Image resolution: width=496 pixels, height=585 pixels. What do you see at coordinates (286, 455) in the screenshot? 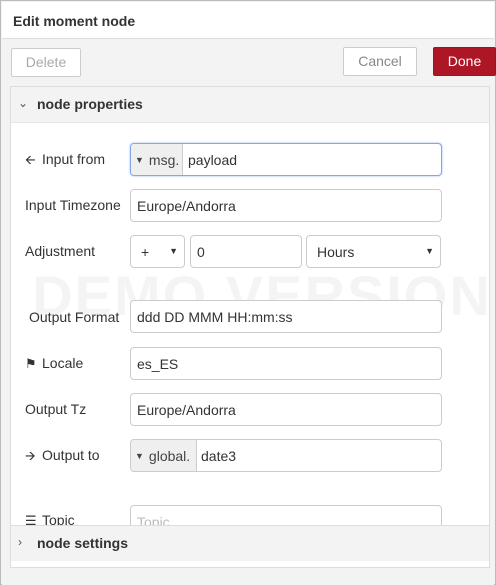
I see `output-to-field: ▼ global. date3` at bounding box center [286, 455].